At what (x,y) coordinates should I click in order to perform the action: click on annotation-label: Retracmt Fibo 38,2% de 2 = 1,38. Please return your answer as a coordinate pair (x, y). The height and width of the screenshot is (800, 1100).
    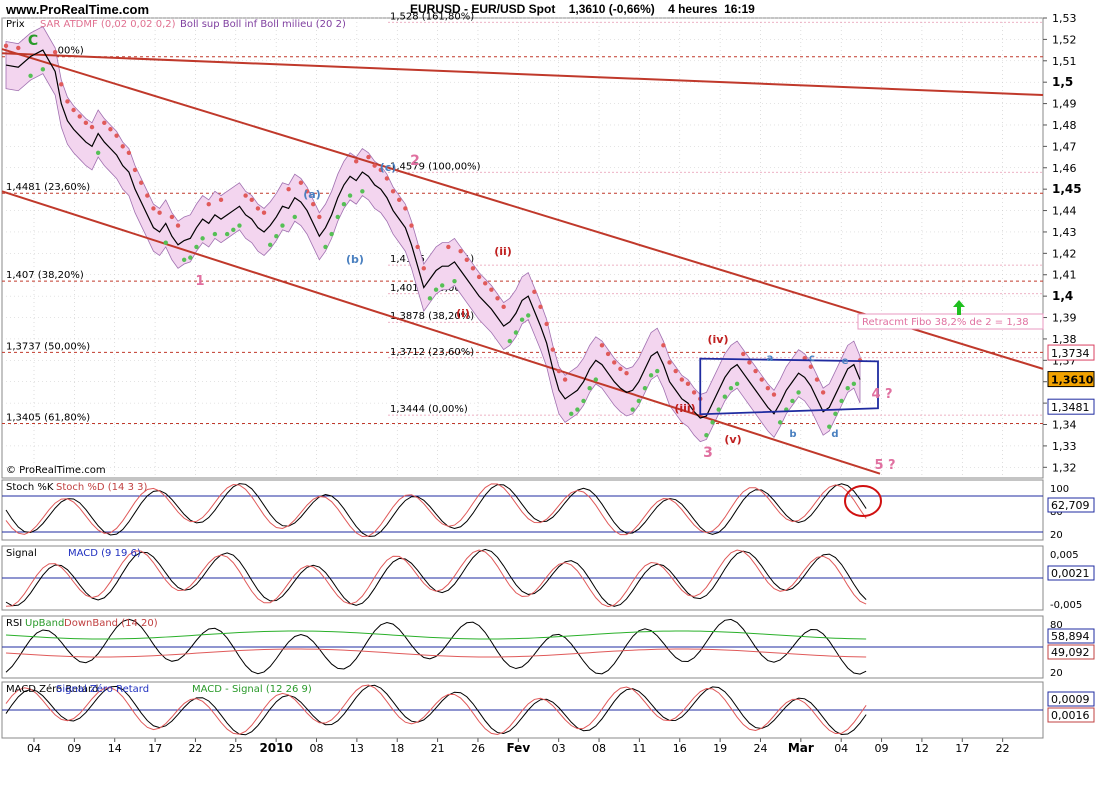
    Looking at the image, I should click on (945, 322).